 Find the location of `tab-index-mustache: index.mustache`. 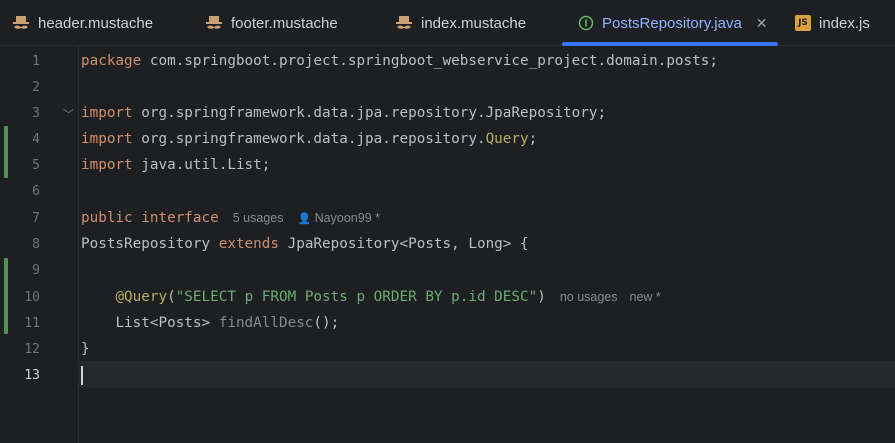

tab-index-mustache: index.mustache is located at coordinates (460, 23).